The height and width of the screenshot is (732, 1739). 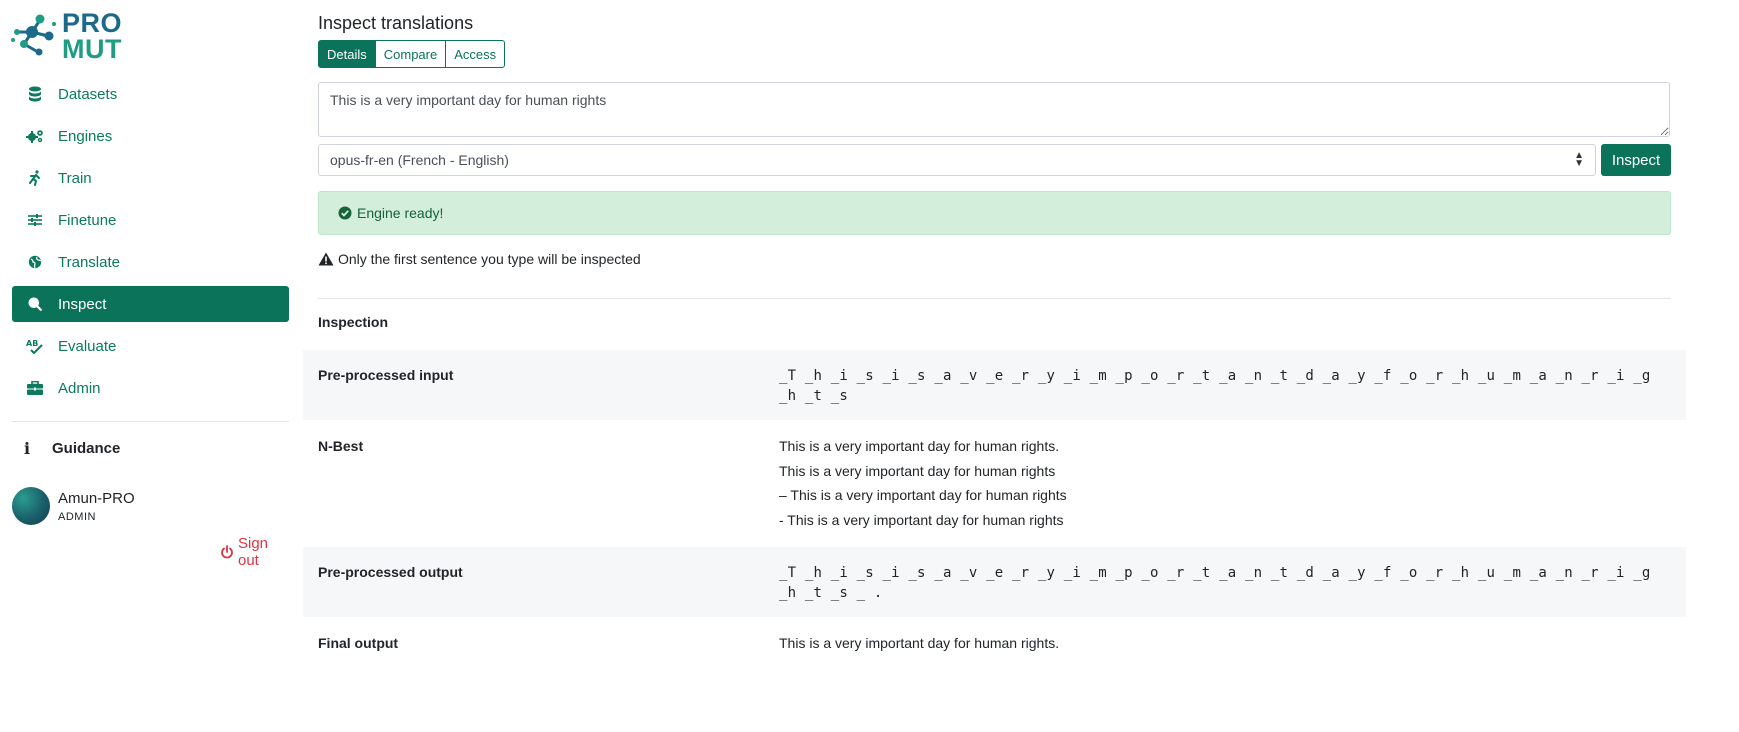 I want to click on sidebar-item-guidance: i Guidance, so click(x=150, y=448).